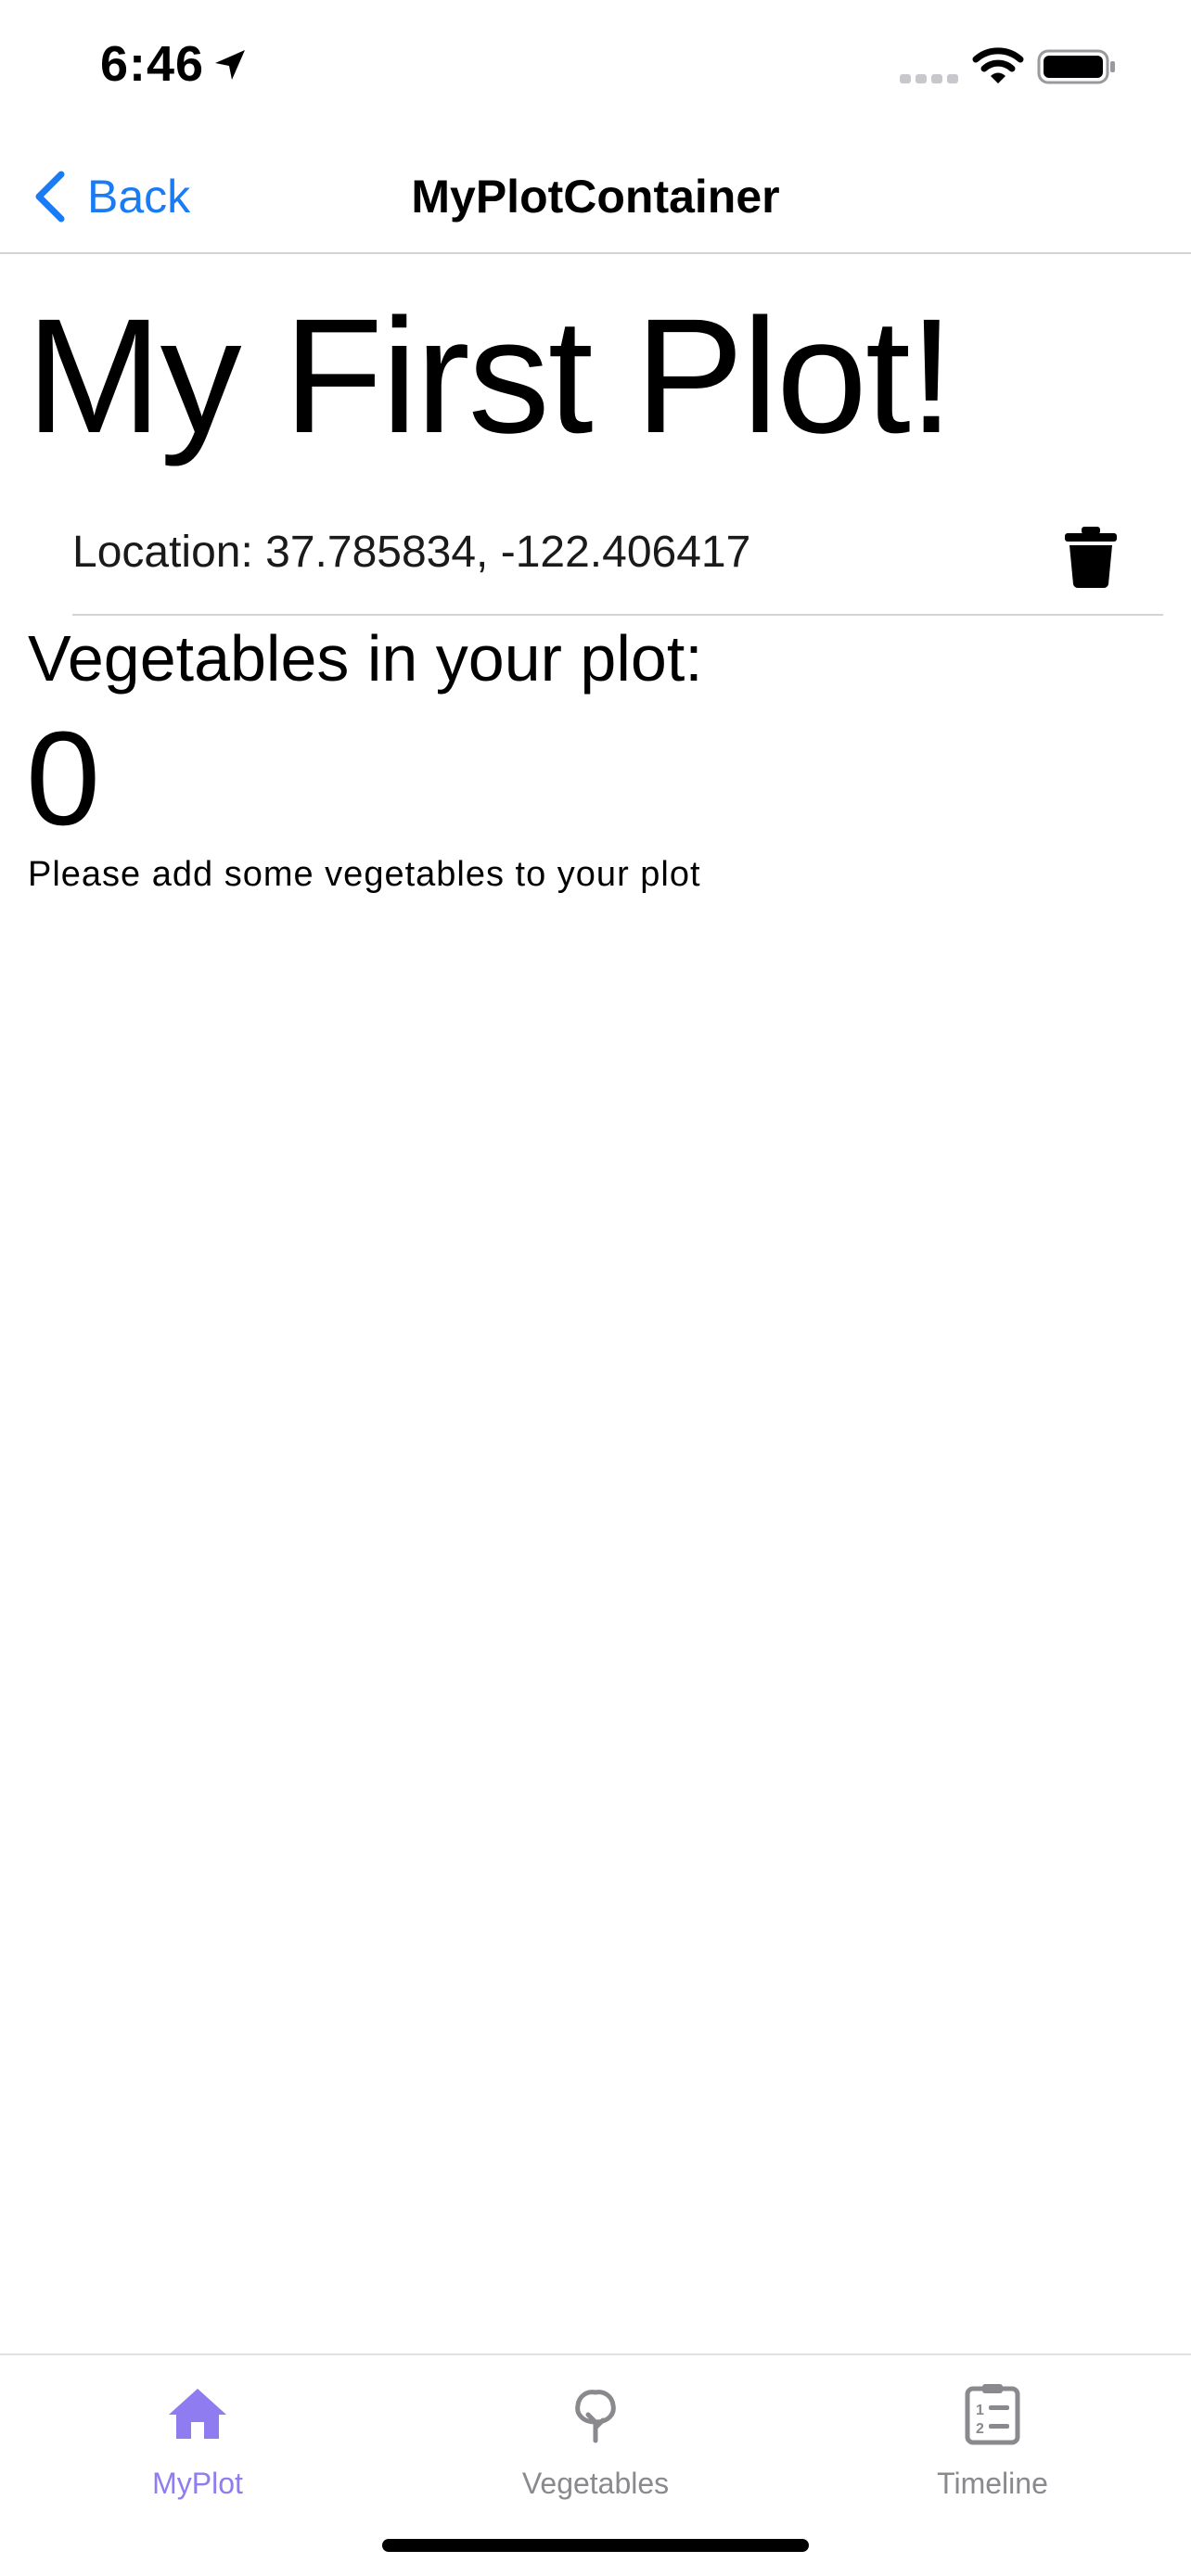  What do you see at coordinates (980, 2410) in the screenshot?
I see `svg-text: 1` at bounding box center [980, 2410].